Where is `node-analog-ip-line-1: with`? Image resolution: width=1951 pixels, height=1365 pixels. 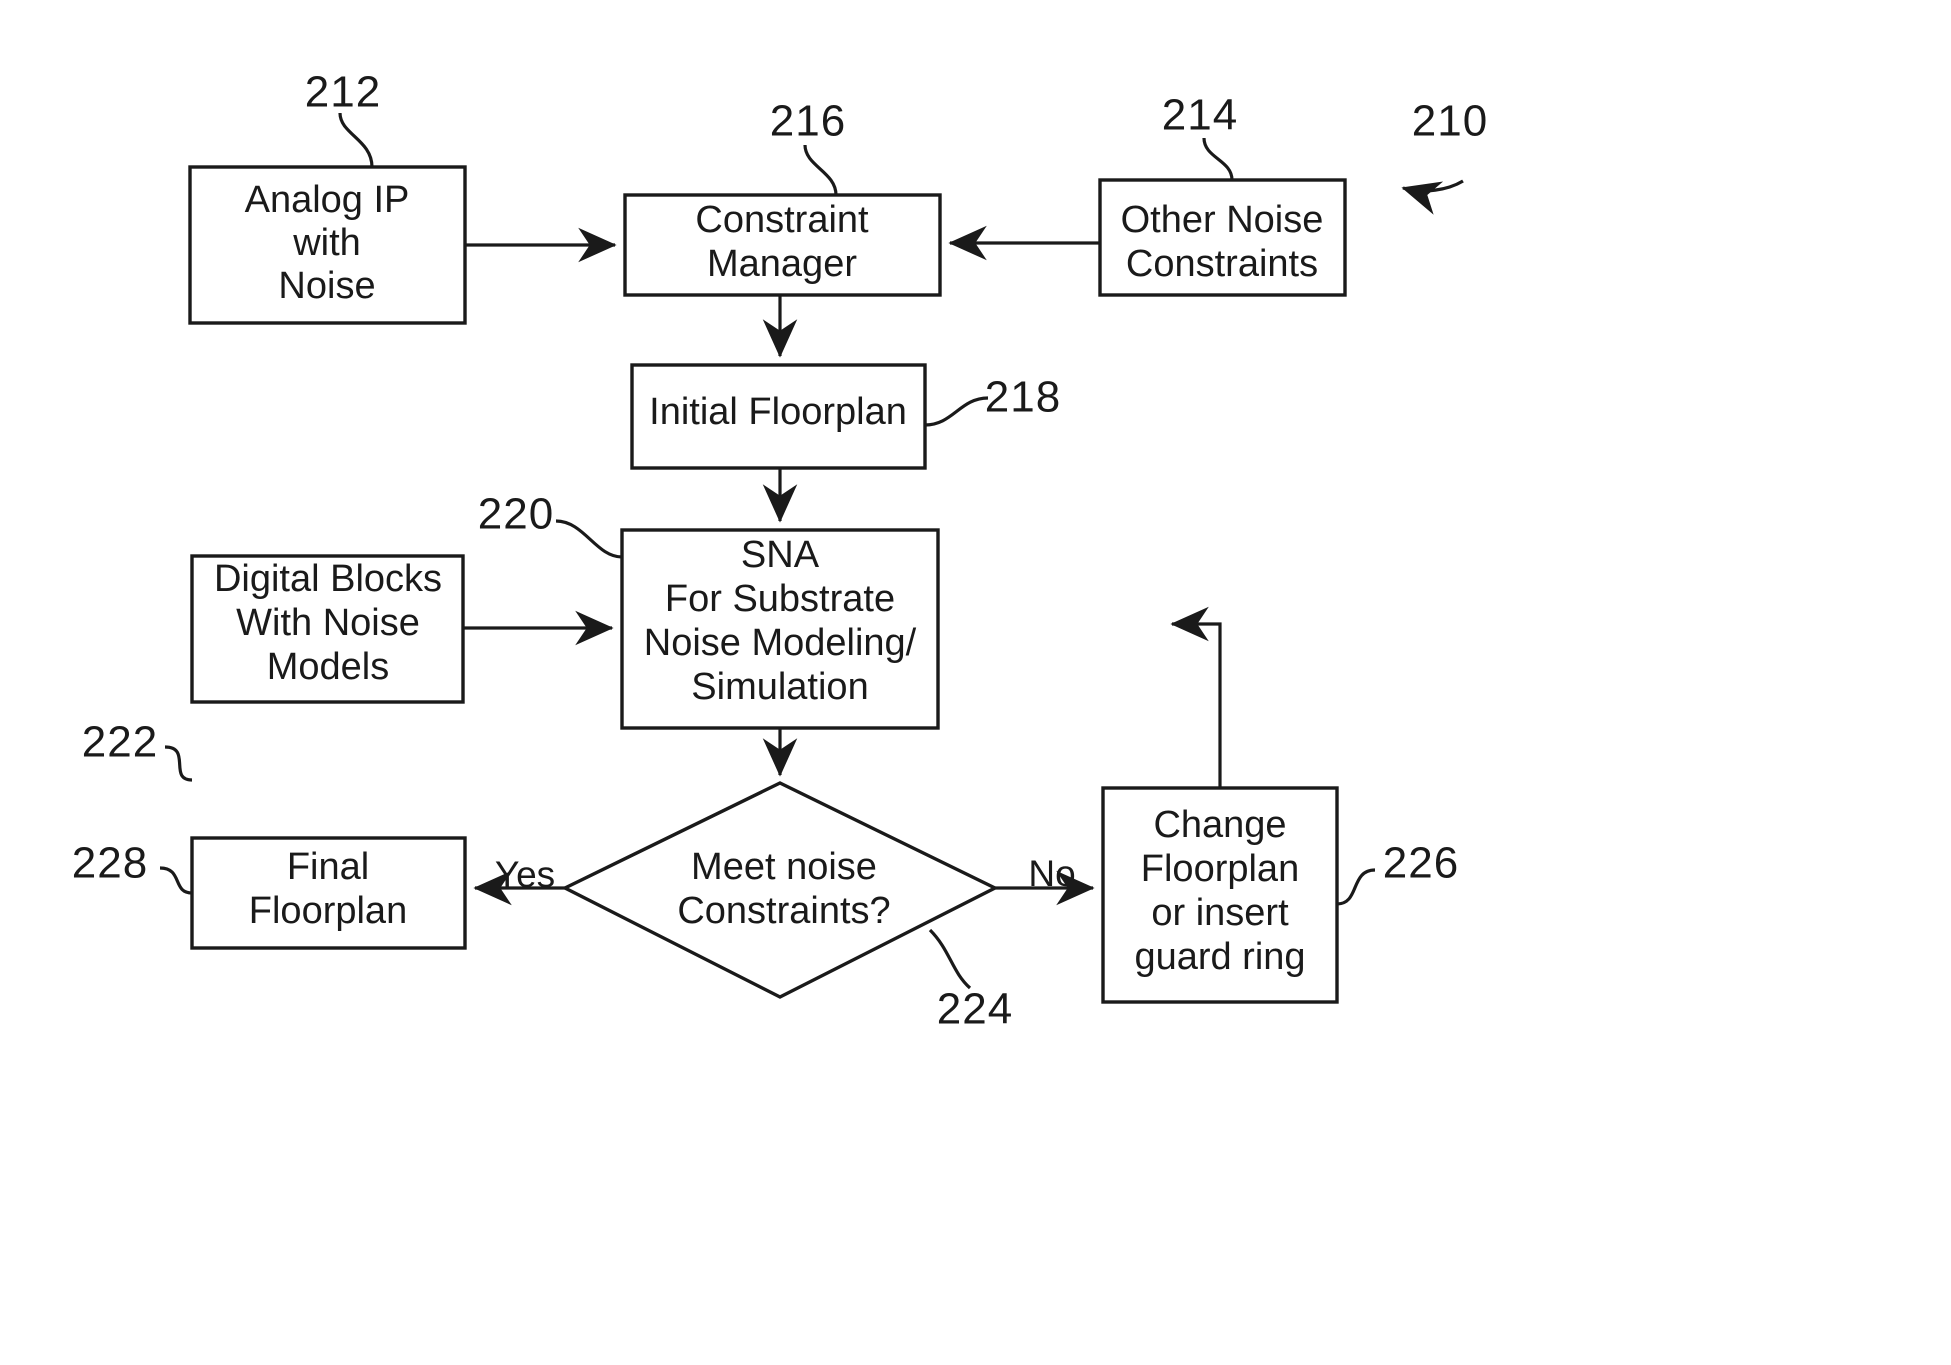
node-analog-ip-line-1: with is located at coordinates (326, 243).